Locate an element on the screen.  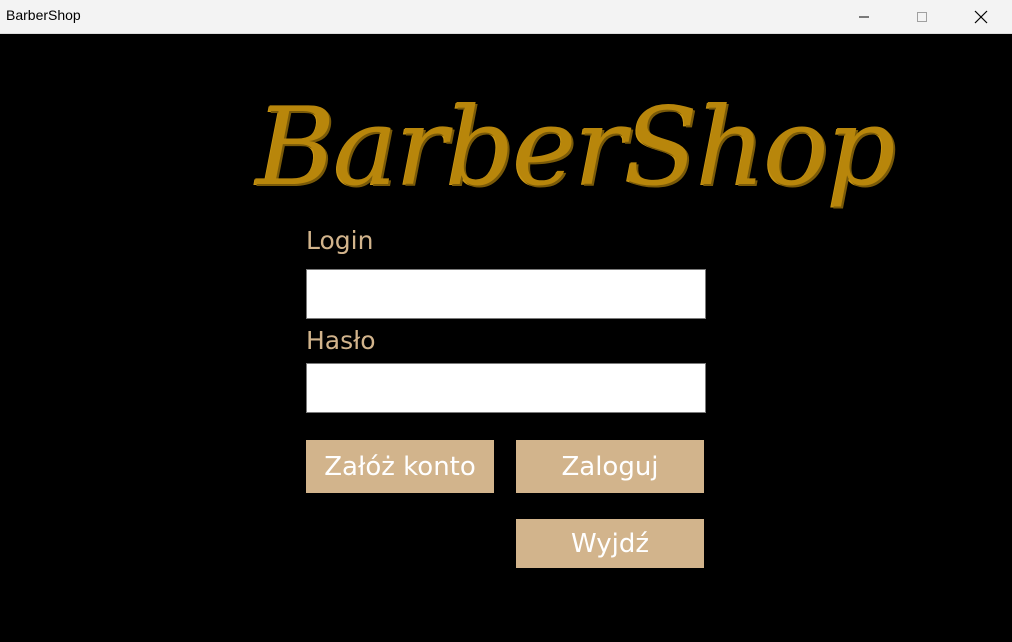
login-button: Zaloguj is located at coordinates (610, 466).